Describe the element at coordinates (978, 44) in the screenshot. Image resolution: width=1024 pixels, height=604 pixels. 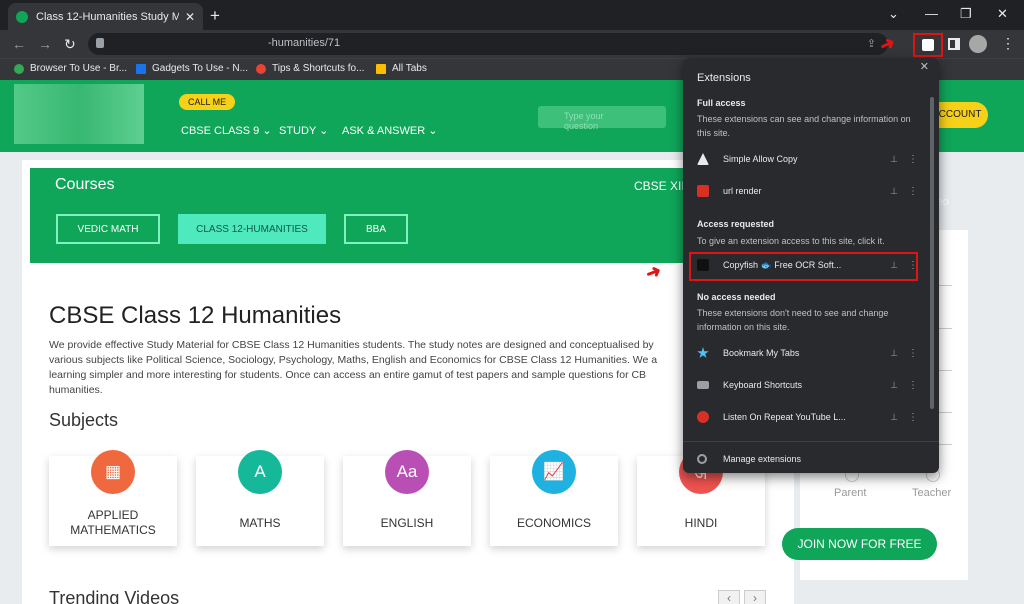
I see `profile-avatar` at that location.